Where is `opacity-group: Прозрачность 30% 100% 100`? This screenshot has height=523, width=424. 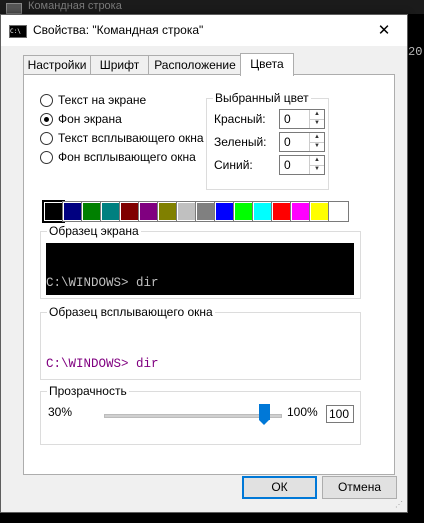 opacity-group: Прозрачность 30% 100% 100 is located at coordinates (200, 414).